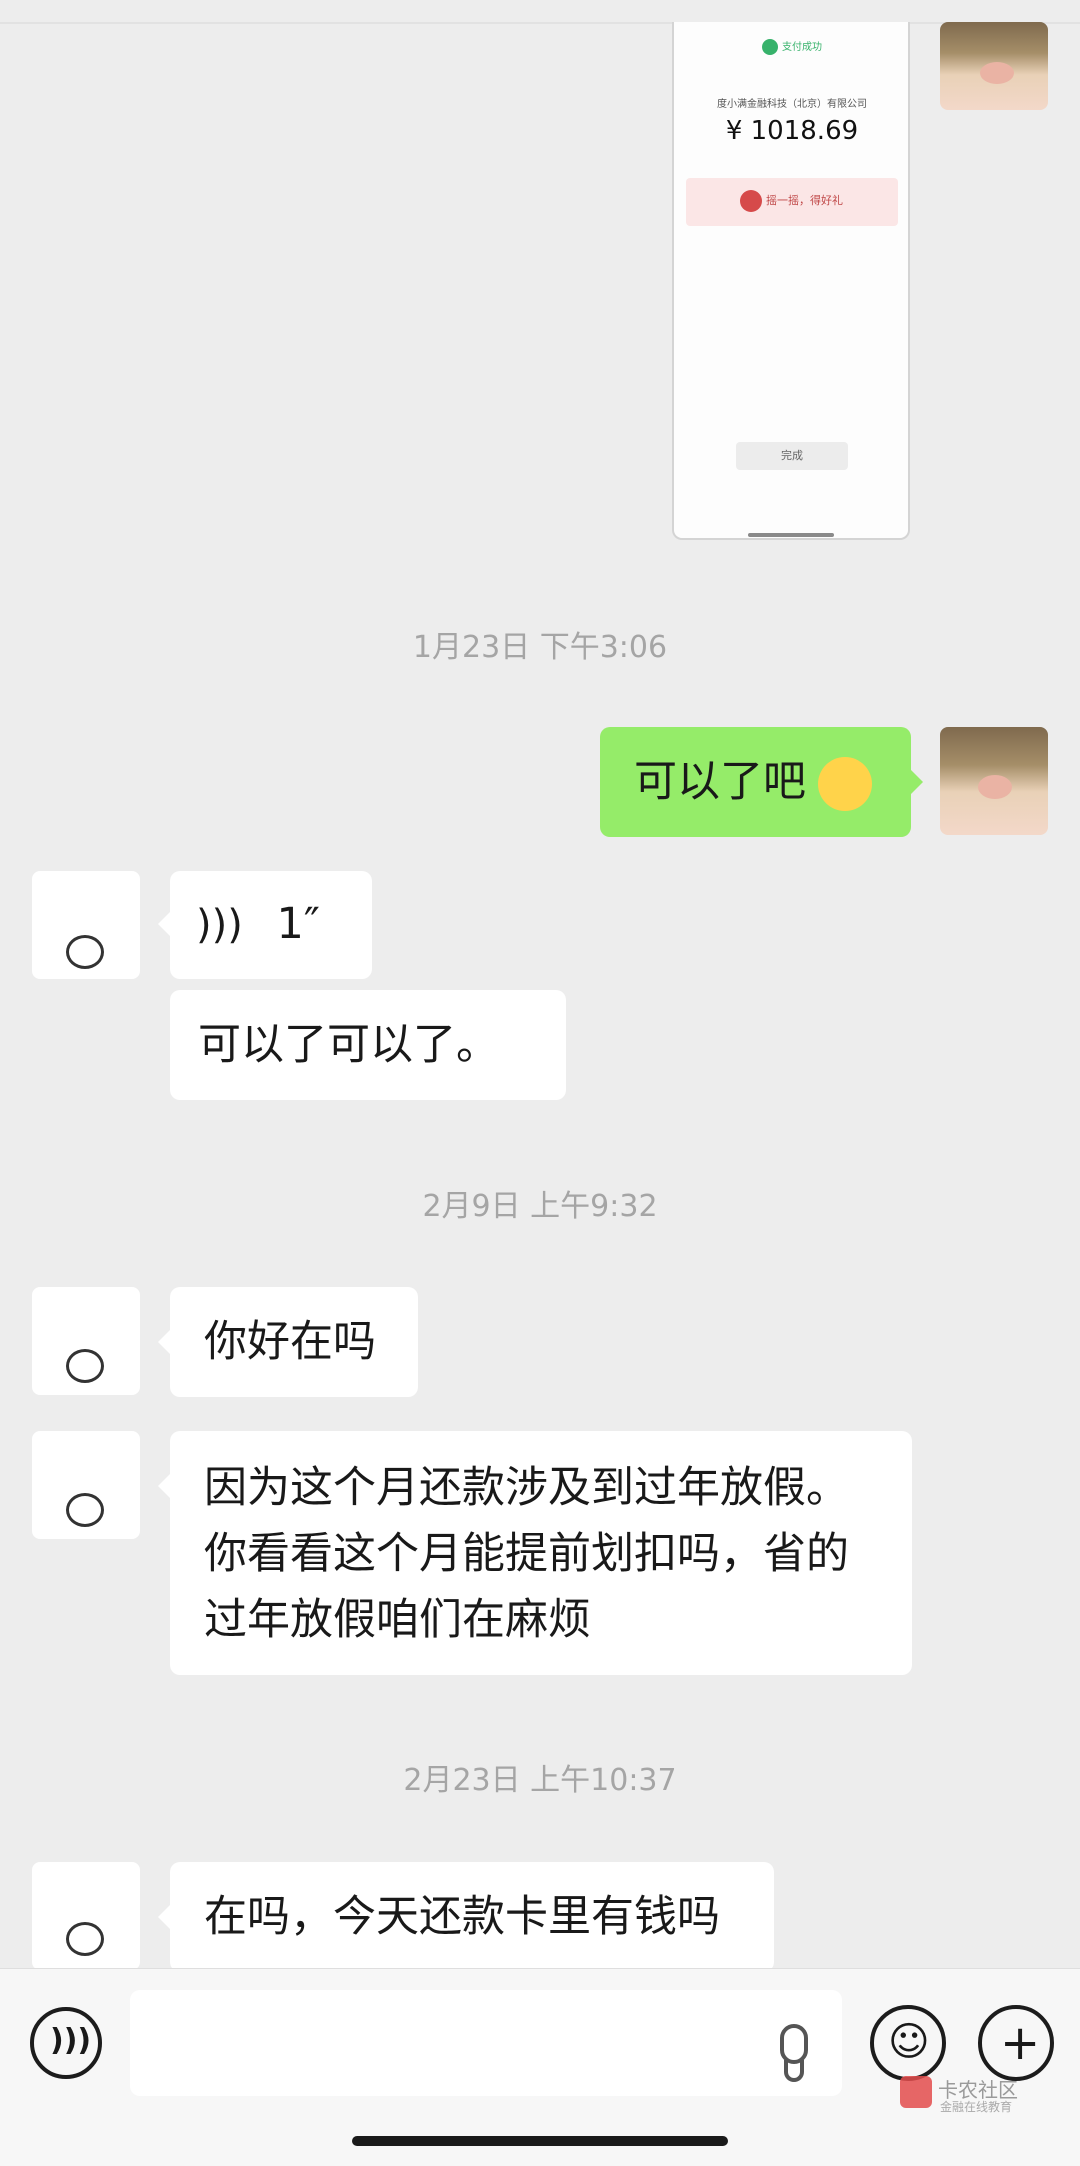 This screenshot has height=2166, width=1080. What do you see at coordinates (792, 131) in the screenshot?
I see `receipt-amount: ¥ 1018.69` at bounding box center [792, 131].